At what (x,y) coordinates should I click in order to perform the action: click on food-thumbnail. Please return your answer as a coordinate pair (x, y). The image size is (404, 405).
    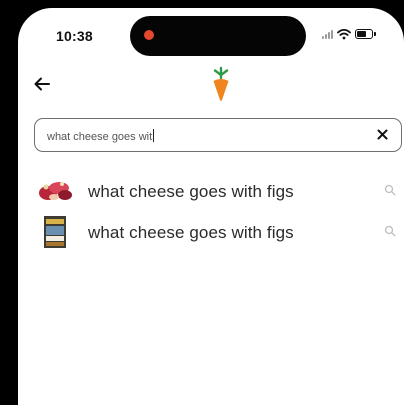
    Looking at the image, I should click on (55, 191).